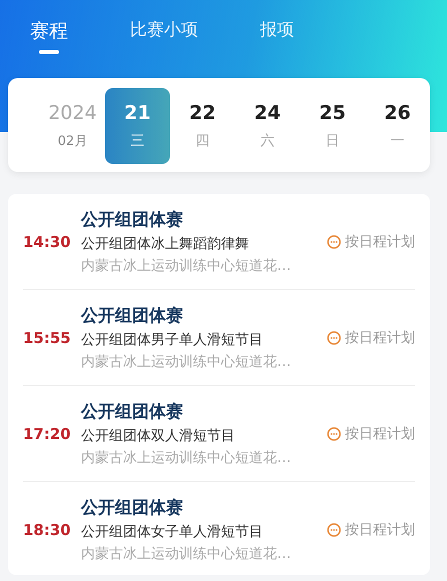 Image resolution: width=447 pixels, height=581 pixels. What do you see at coordinates (397, 126) in the screenshot?
I see `date-item: 26 一` at bounding box center [397, 126].